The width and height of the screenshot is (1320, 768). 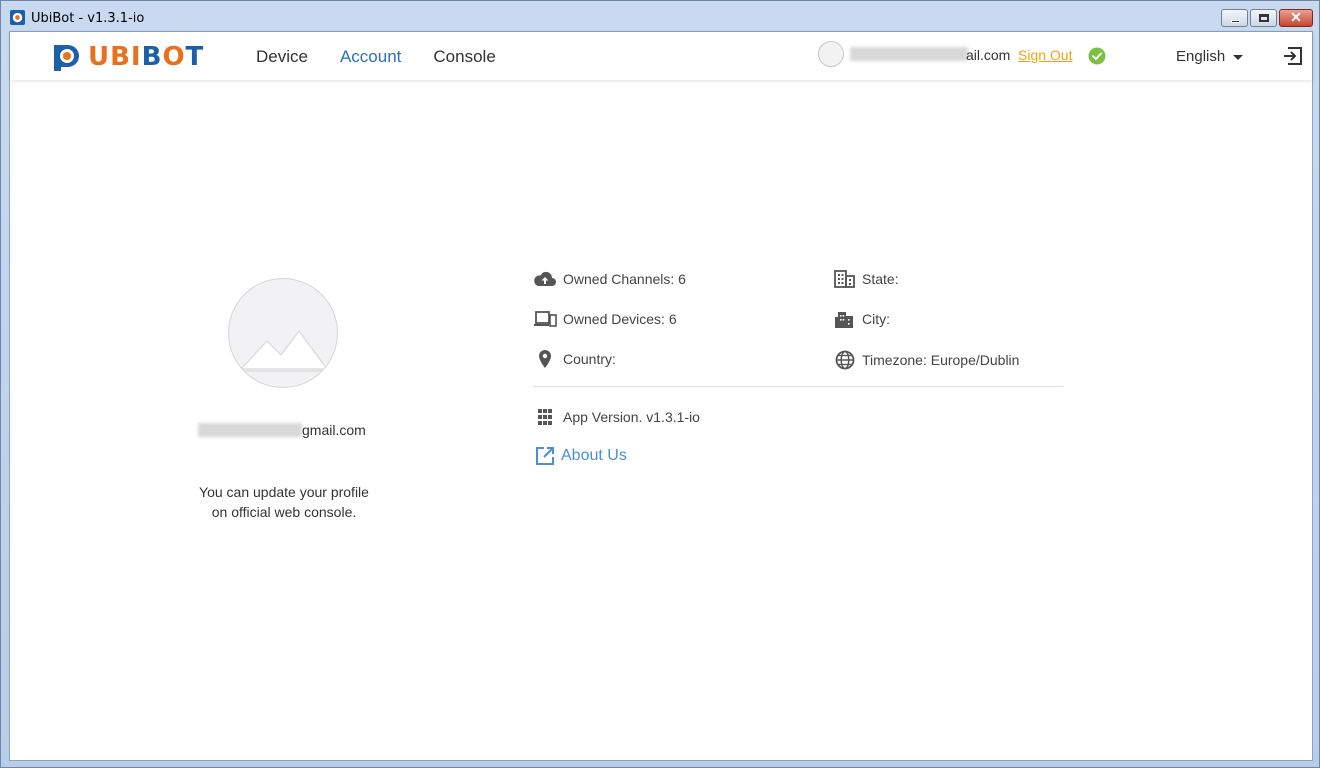 What do you see at coordinates (334, 430) in the screenshot?
I see `profile-email: gmail.com` at bounding box center [334, 430].